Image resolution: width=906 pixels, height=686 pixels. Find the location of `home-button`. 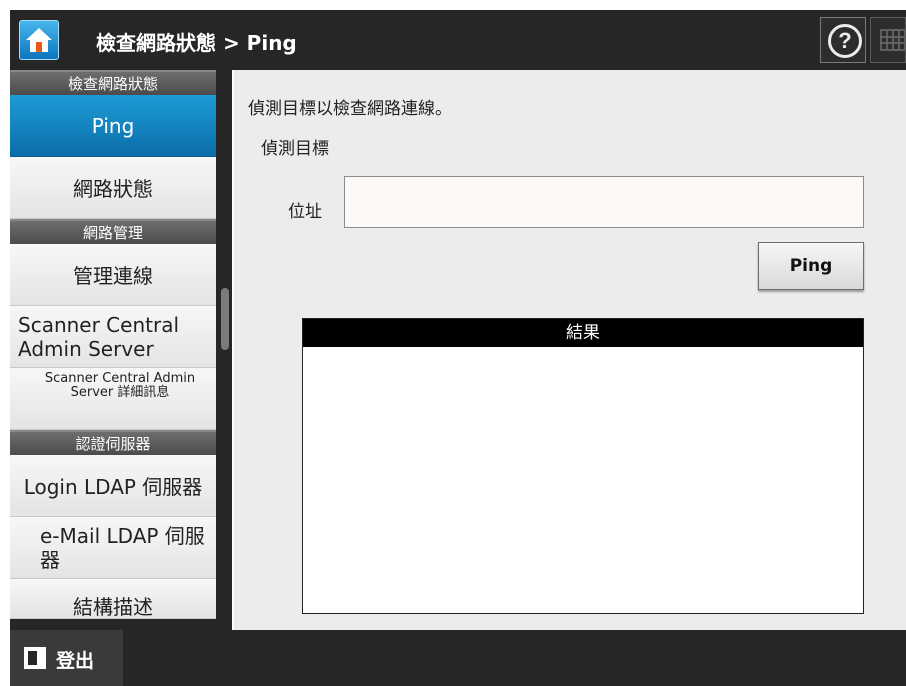

home-button is located at coordinates (39, 40).